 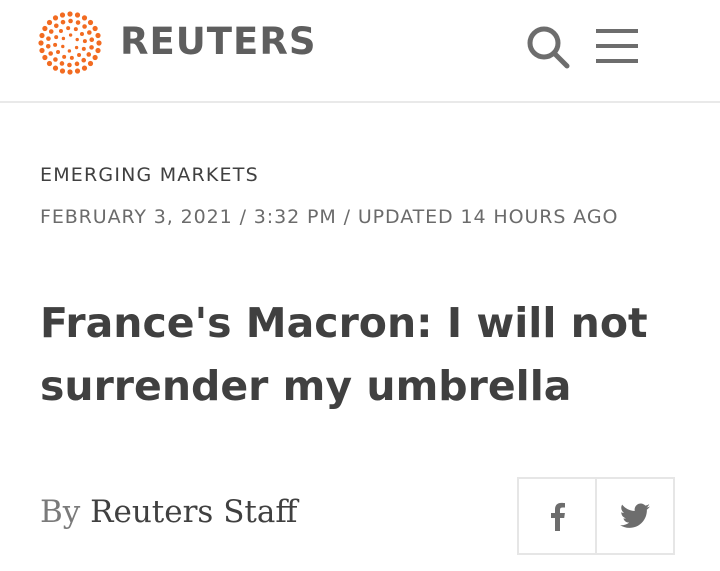 I want to click on facebook-icon, so click(x=558, y=516).